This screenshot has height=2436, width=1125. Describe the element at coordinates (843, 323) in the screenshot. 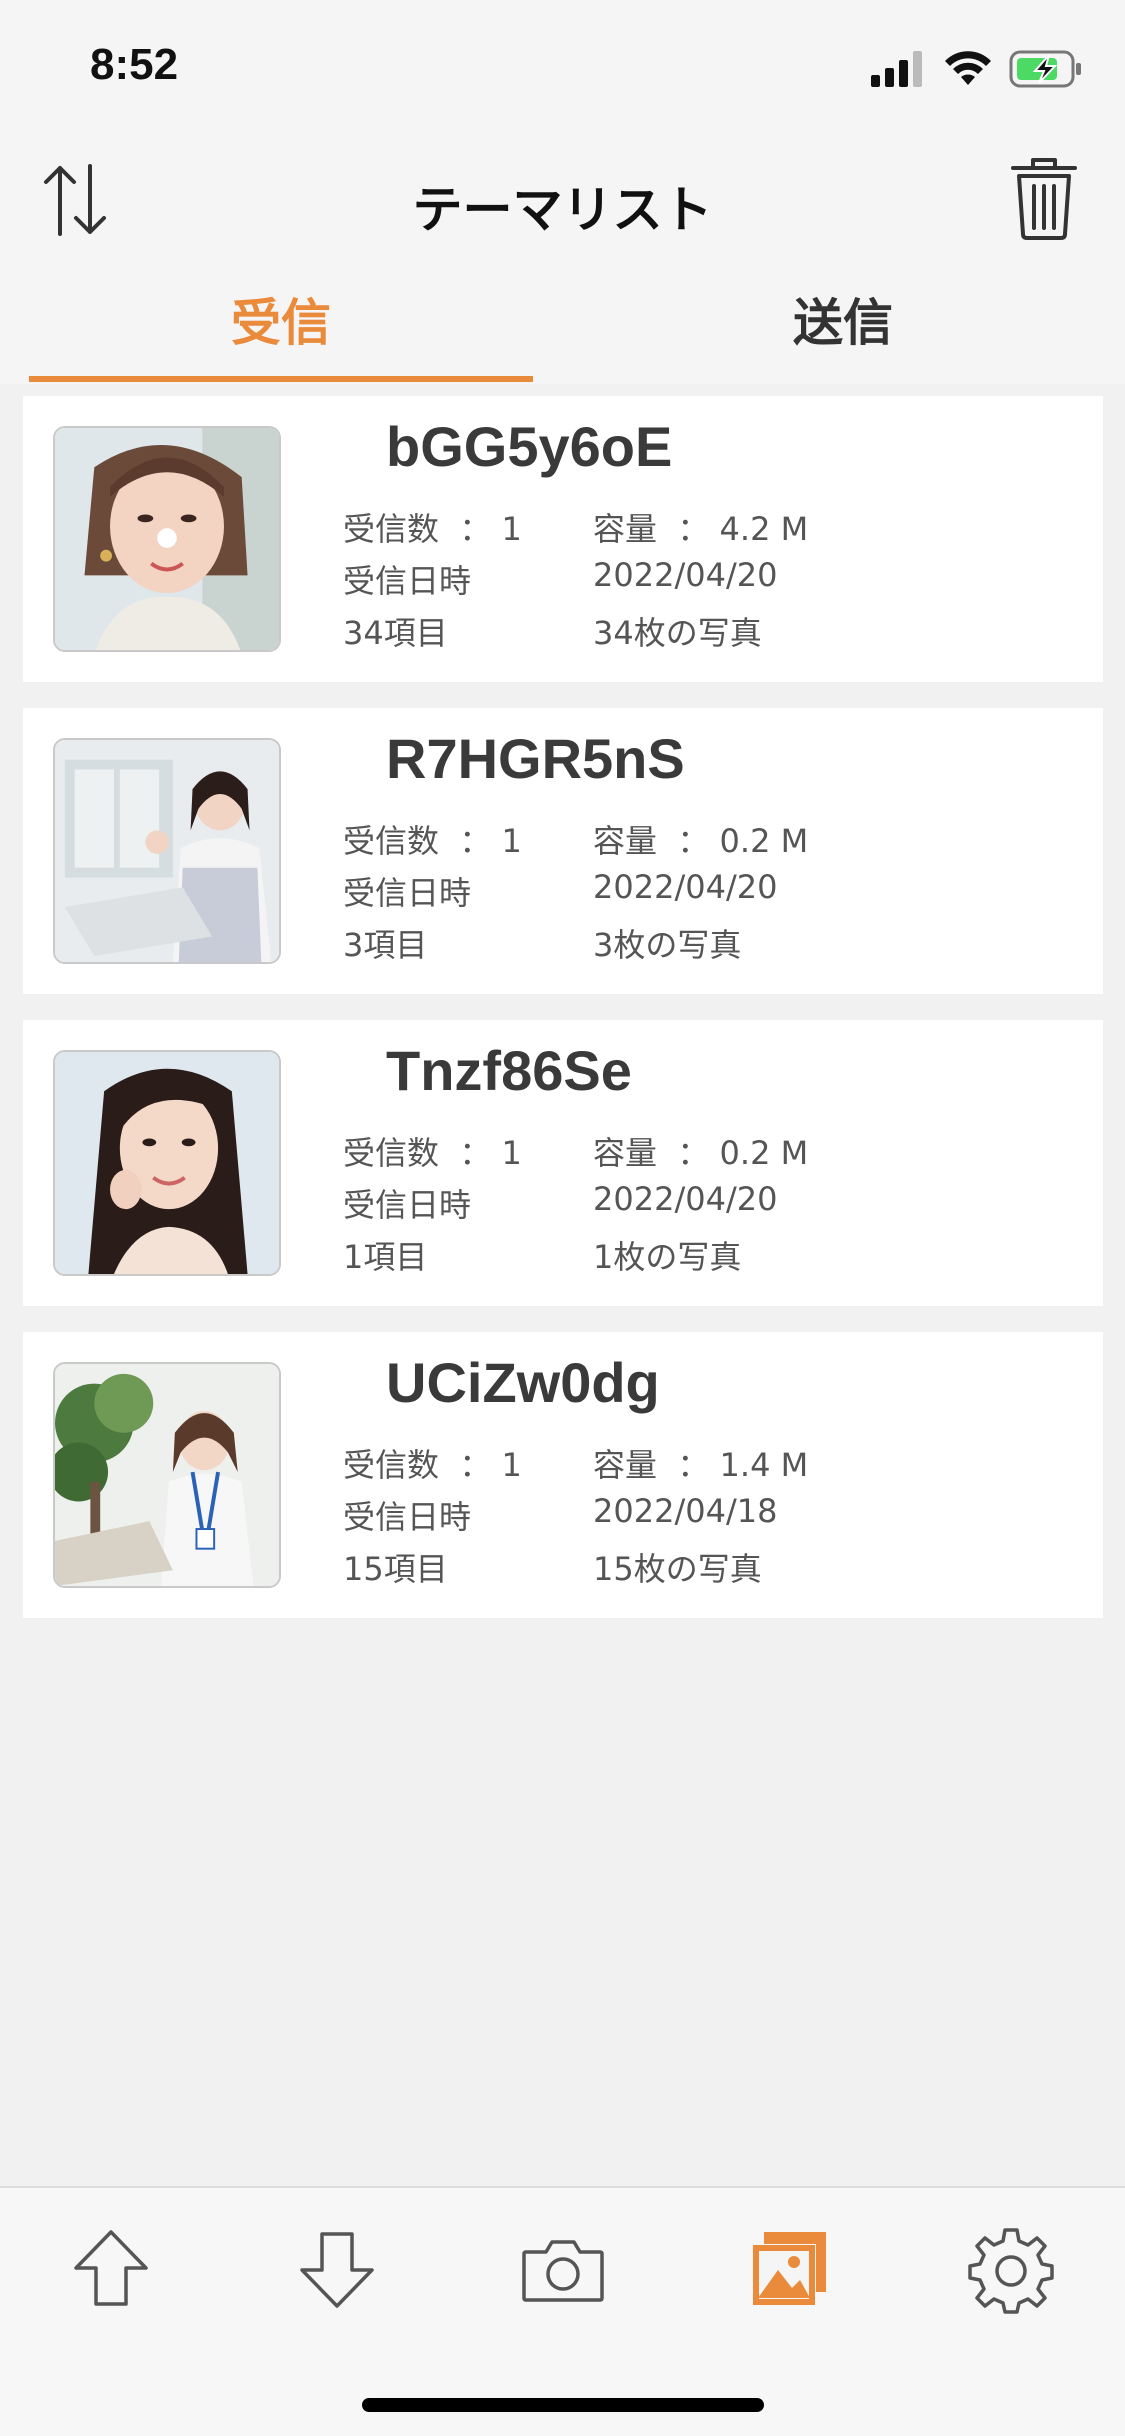

I see `tab-sent: 送信` at that location.